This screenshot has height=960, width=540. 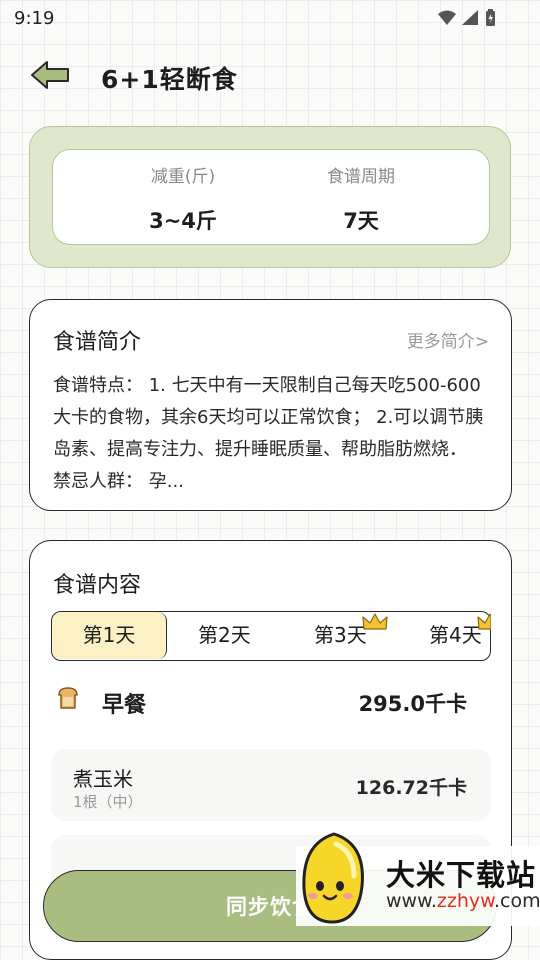 I want to click on status-bar: 9:19, so click(x=270, y=18).